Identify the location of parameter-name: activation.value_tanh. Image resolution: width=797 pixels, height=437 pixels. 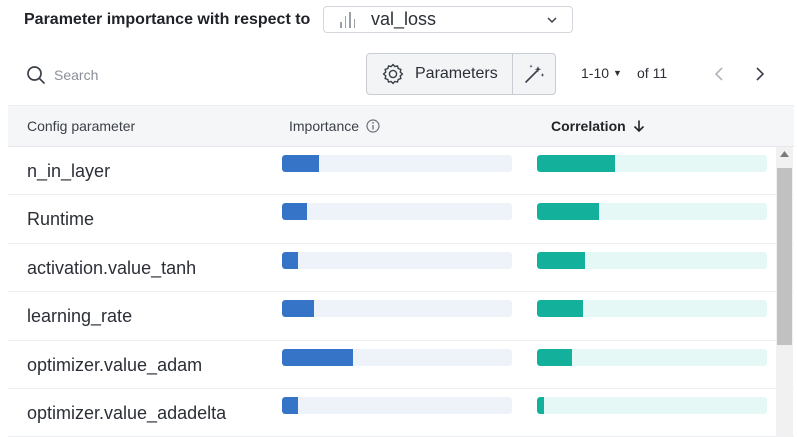
(112, 267).